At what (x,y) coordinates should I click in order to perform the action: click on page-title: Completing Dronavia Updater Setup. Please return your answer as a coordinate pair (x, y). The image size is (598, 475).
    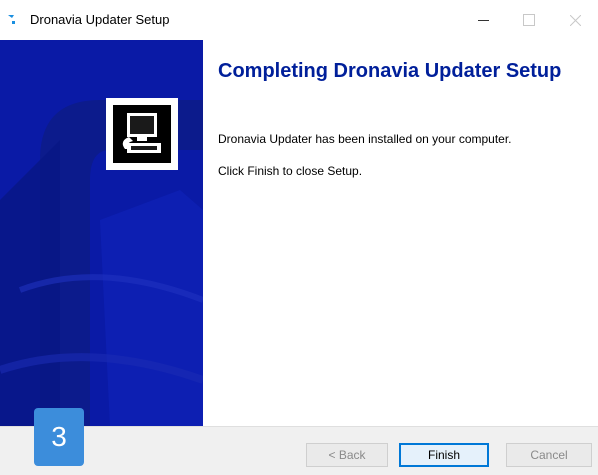
    Looking at the image, I should click on (390, 71).